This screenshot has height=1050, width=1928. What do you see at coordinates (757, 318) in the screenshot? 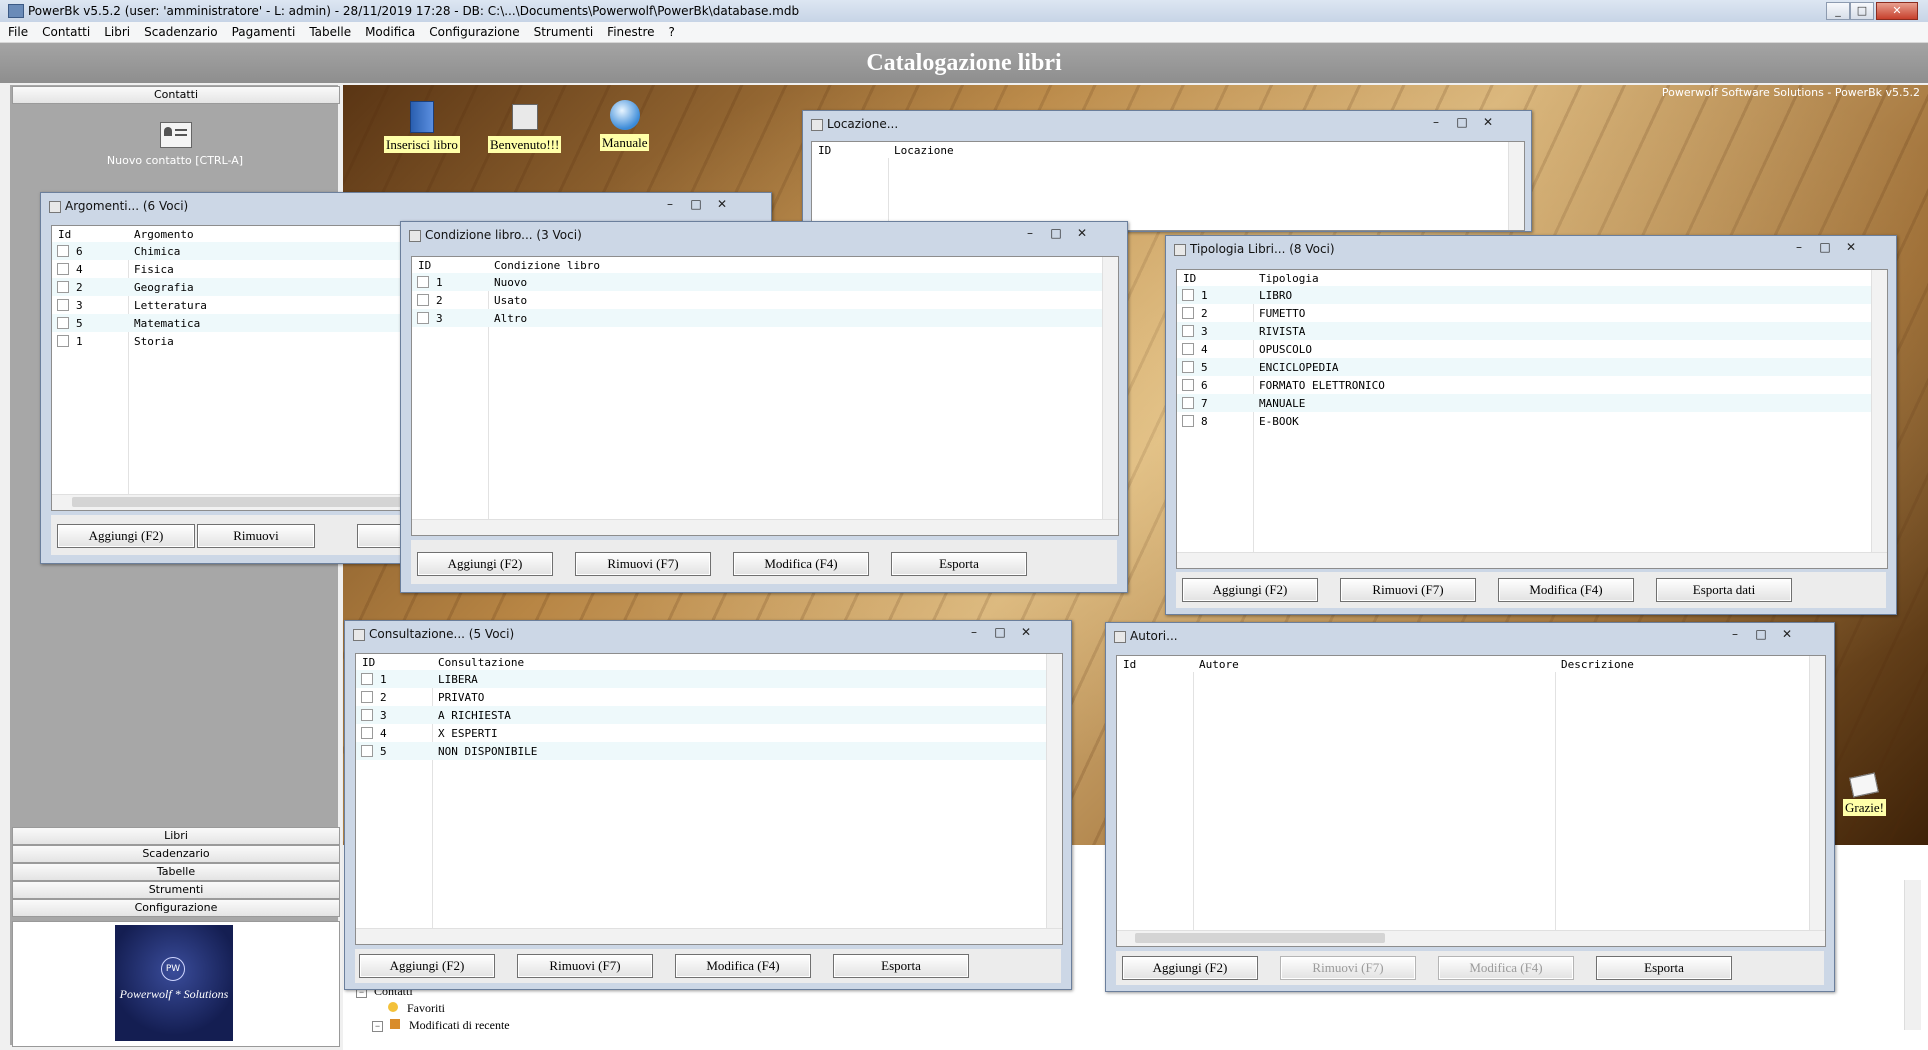
I see `table-row: 3 Altro` at bounding box center [757, 318].